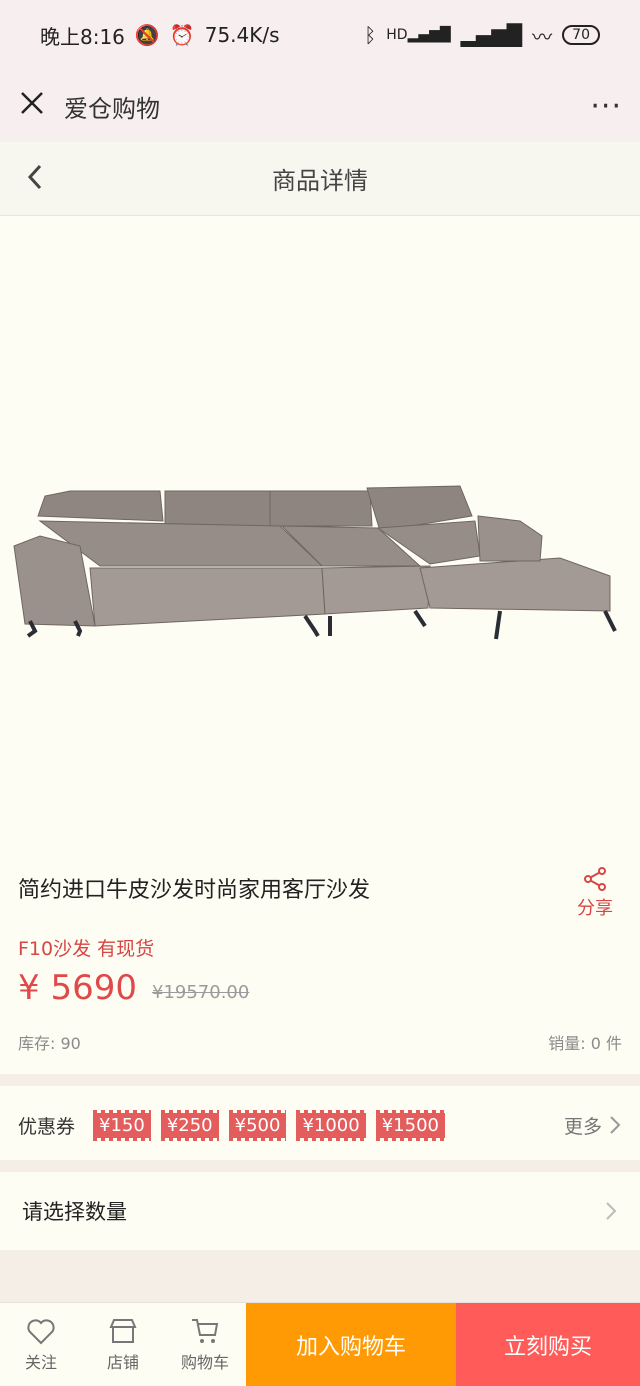 Image resolution: width=640 pixels, height=1386 pixels. What do you see at coordinates (204, 1362) in the screenshot?
I see `cart-label: 购物车` at bounding box center [204, 1362].